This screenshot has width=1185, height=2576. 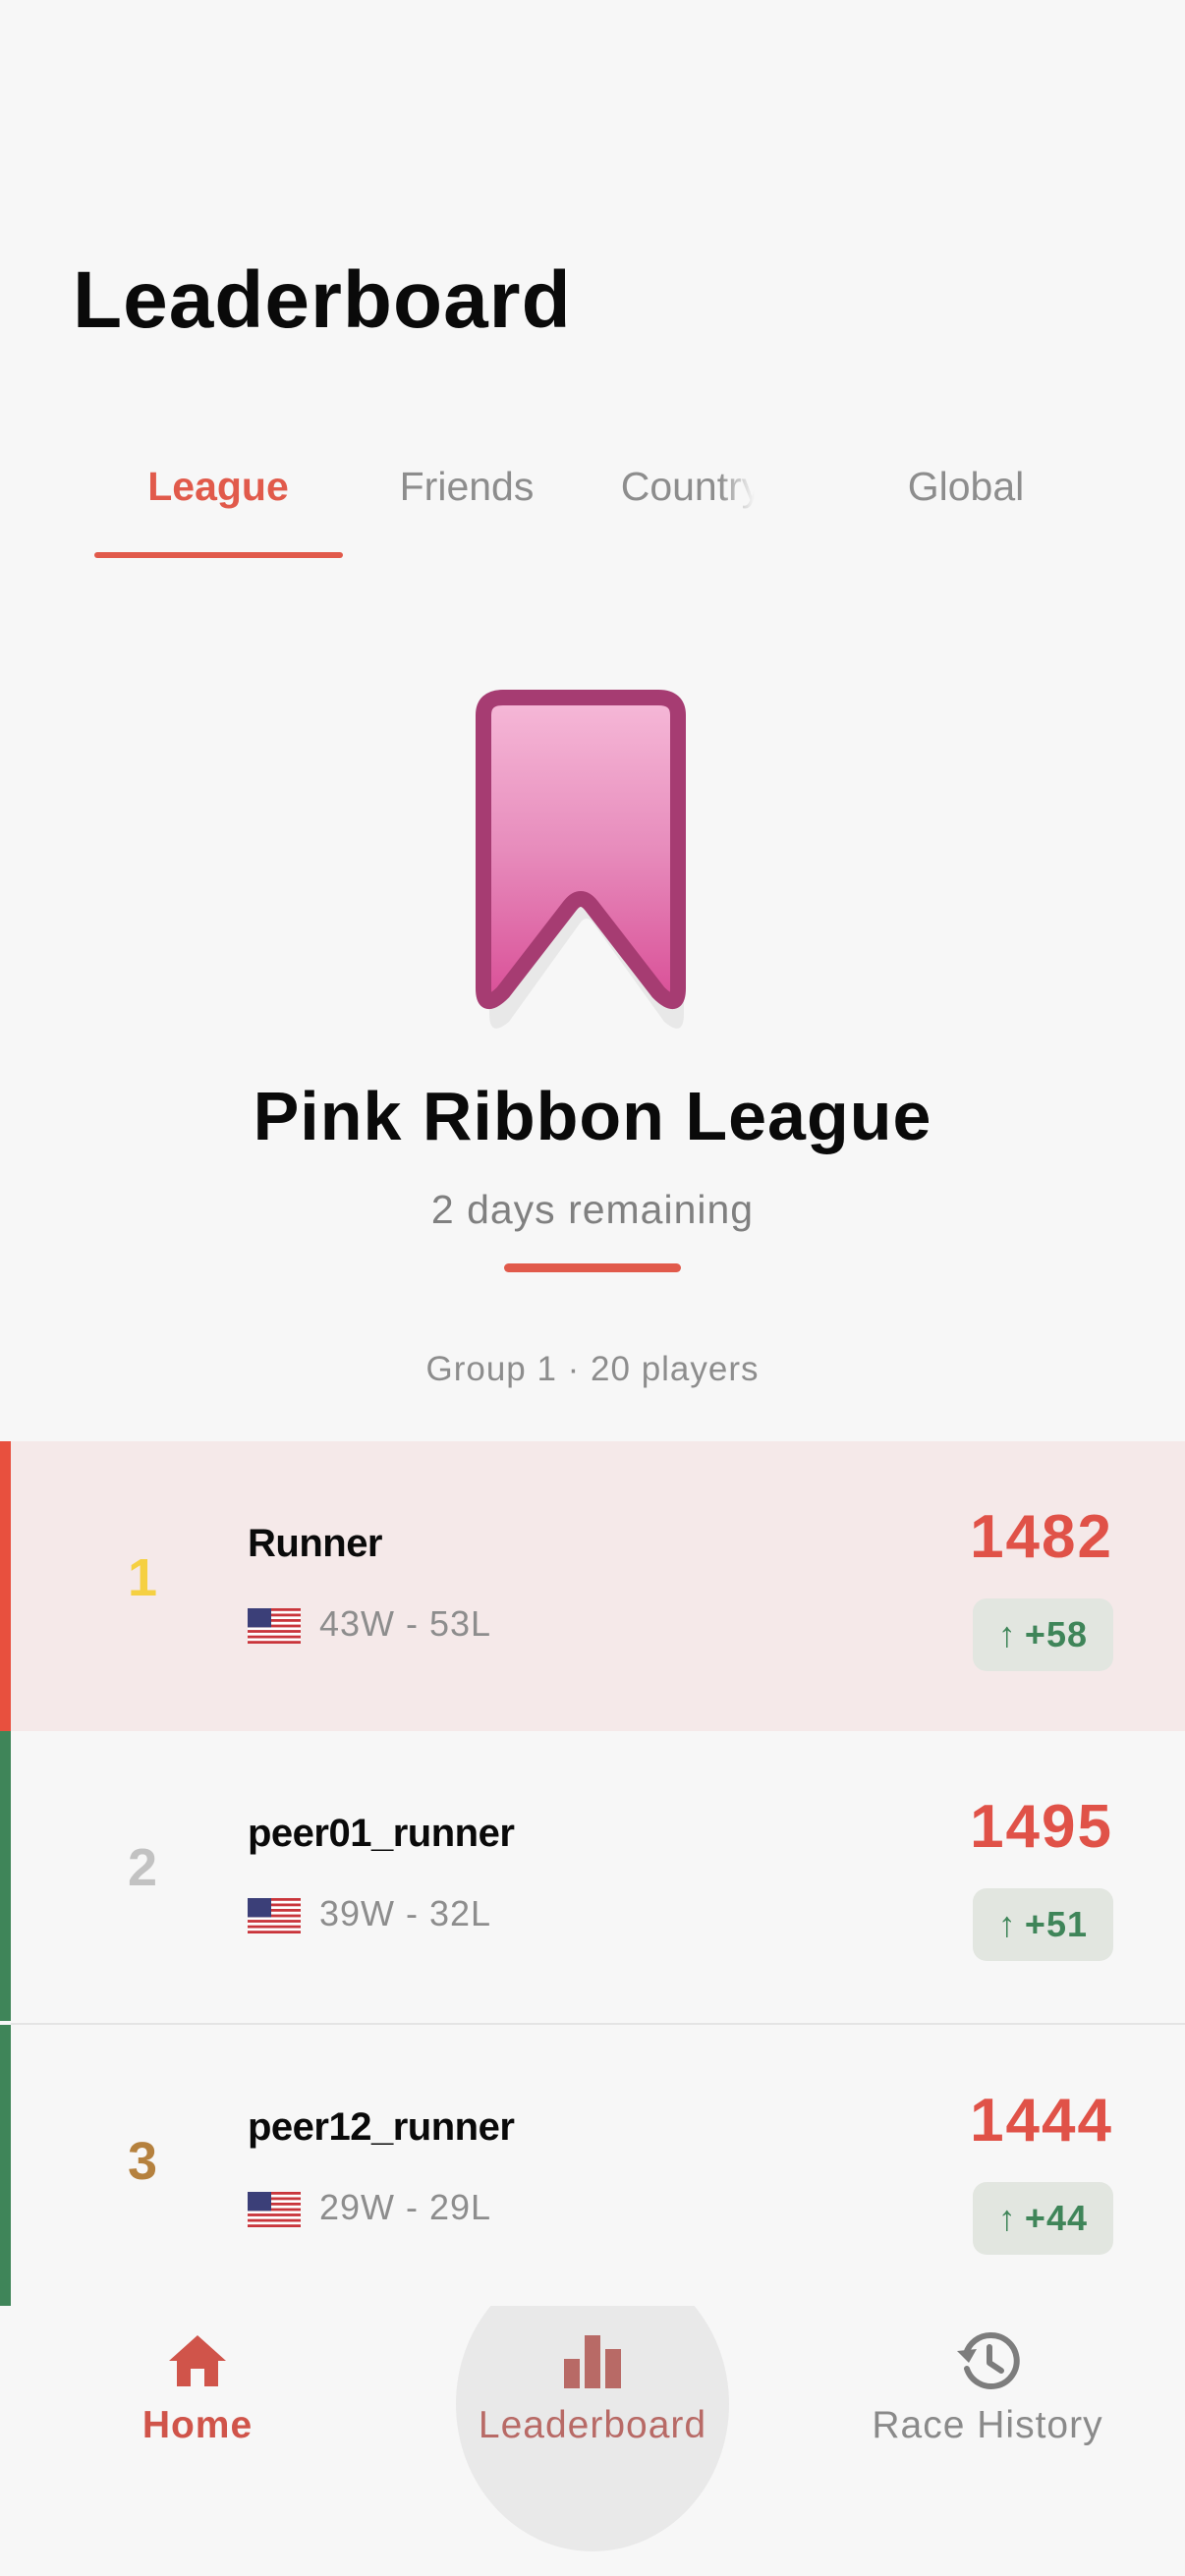 I want to click on tab-league: League, so click(x=218, y=496).